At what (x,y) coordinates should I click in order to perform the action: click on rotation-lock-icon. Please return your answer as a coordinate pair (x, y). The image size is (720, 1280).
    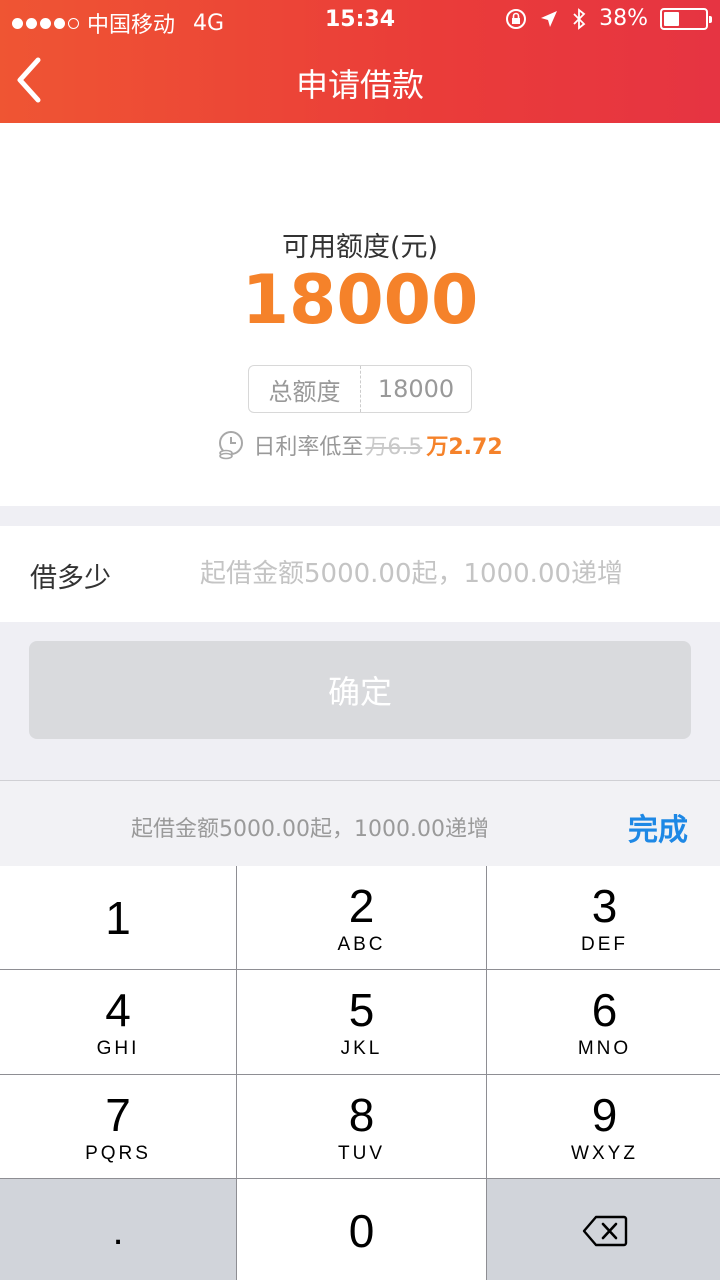
    Looking at the image, I should click on (516, 18).